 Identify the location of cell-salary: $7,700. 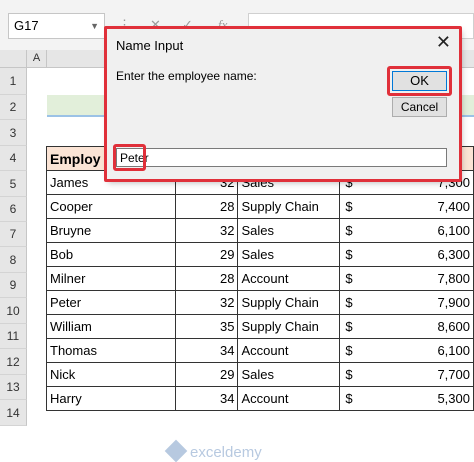
(406, 374).